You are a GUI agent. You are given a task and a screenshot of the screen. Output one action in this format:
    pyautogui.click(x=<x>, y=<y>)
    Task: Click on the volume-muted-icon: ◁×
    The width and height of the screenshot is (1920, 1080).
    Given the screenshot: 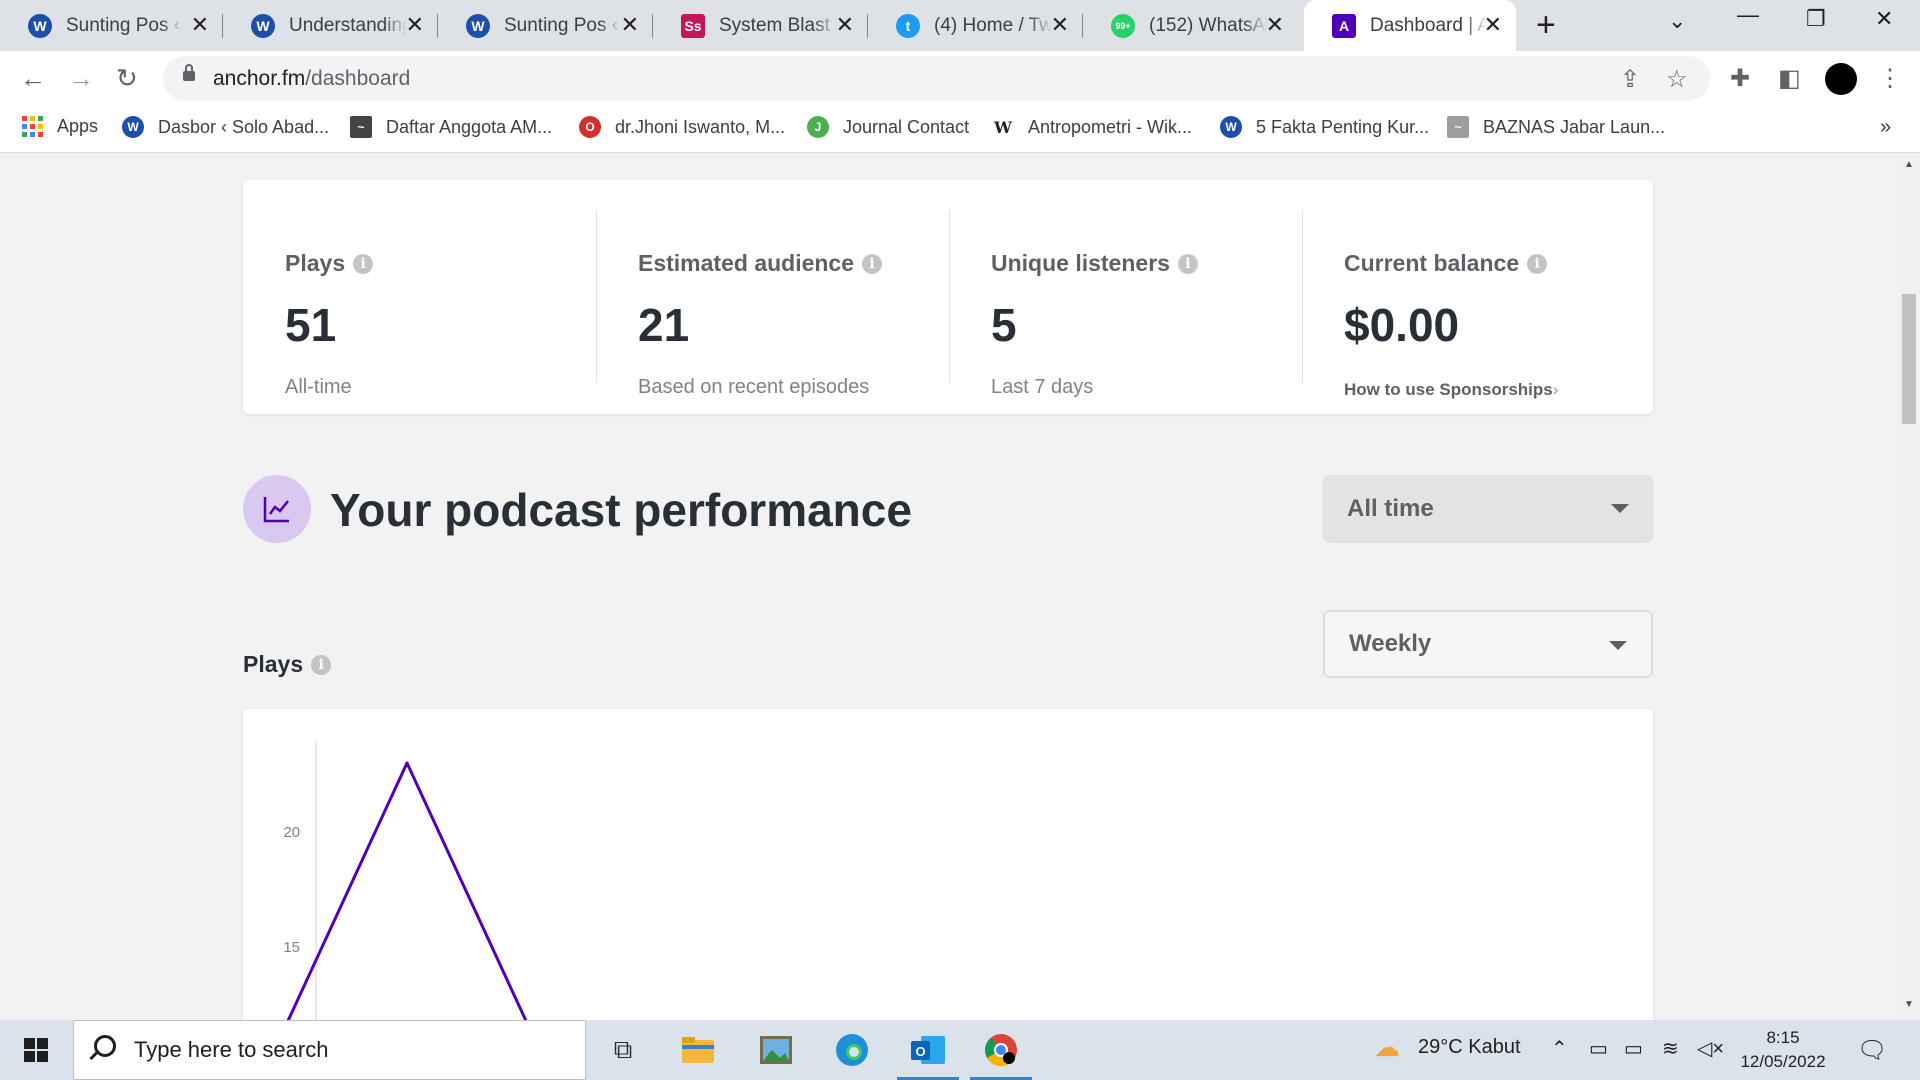 What is the action you would take?
    pyautogui.click(x=1710, y=1048)
    